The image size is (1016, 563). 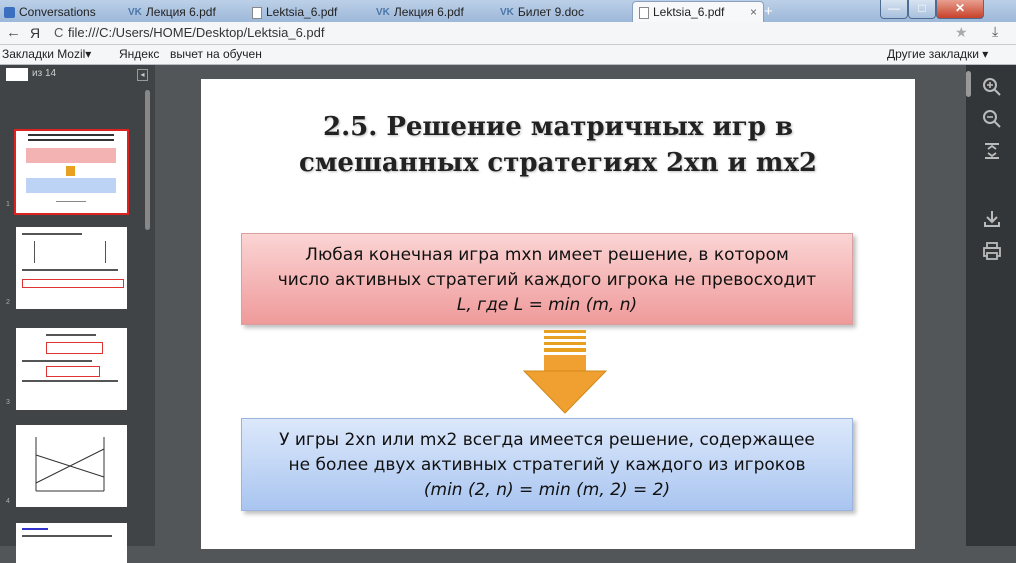 What do you see at coordinates (70, 252) in the screenshot?
I see `thumb-matrix` at bounding box center [70, 252].